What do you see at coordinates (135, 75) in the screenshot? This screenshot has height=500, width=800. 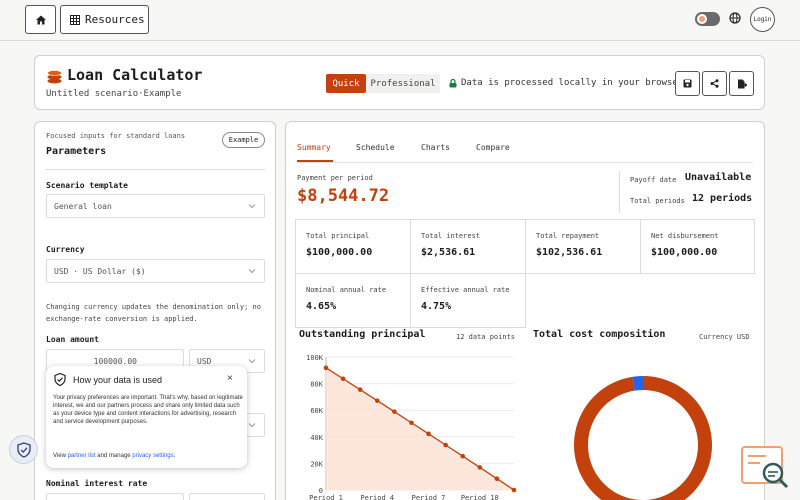 I see `page-title: Loan Calculator` at bounding box center [135, 75].